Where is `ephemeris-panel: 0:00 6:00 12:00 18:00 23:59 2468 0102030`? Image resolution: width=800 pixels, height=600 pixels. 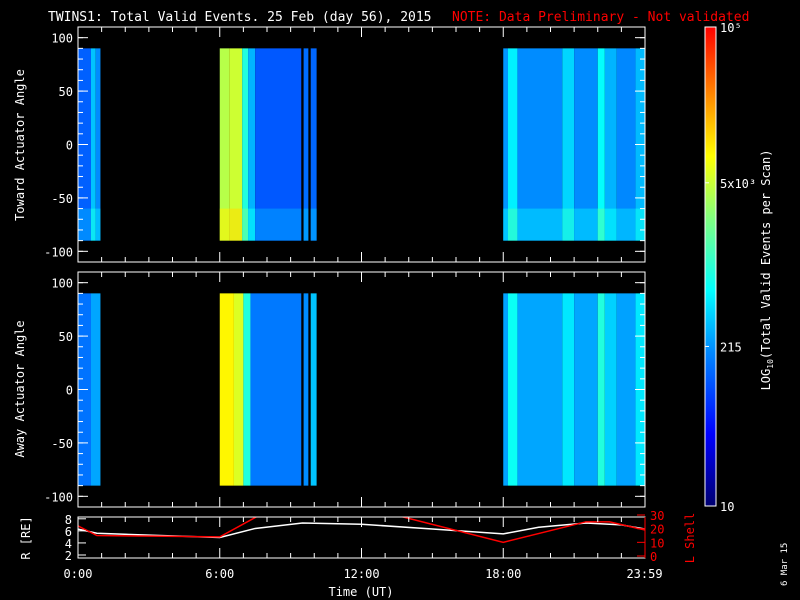
ephemeris-panel: 0:00 6:00 12:00 18:00 23:59 2468 0102030 is located at coordinates (364, 545).